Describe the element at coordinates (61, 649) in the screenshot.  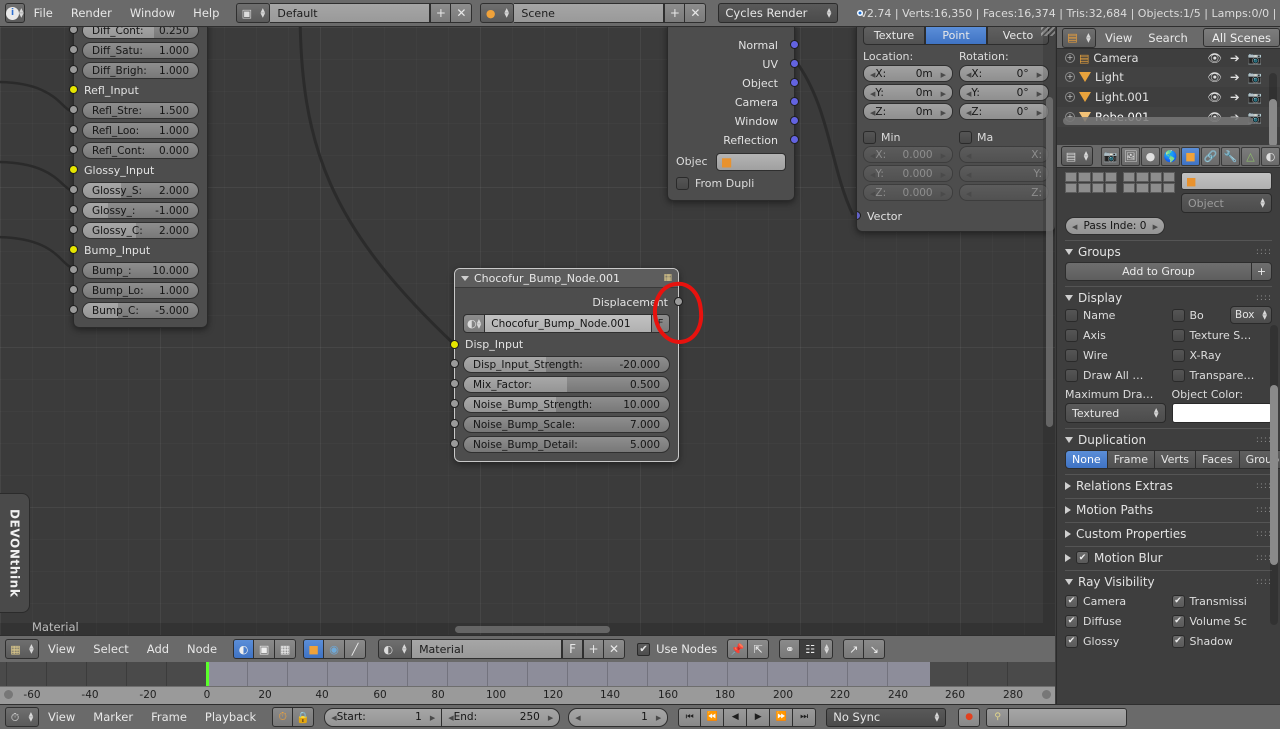
I see `node-menu-view: View` at that location.